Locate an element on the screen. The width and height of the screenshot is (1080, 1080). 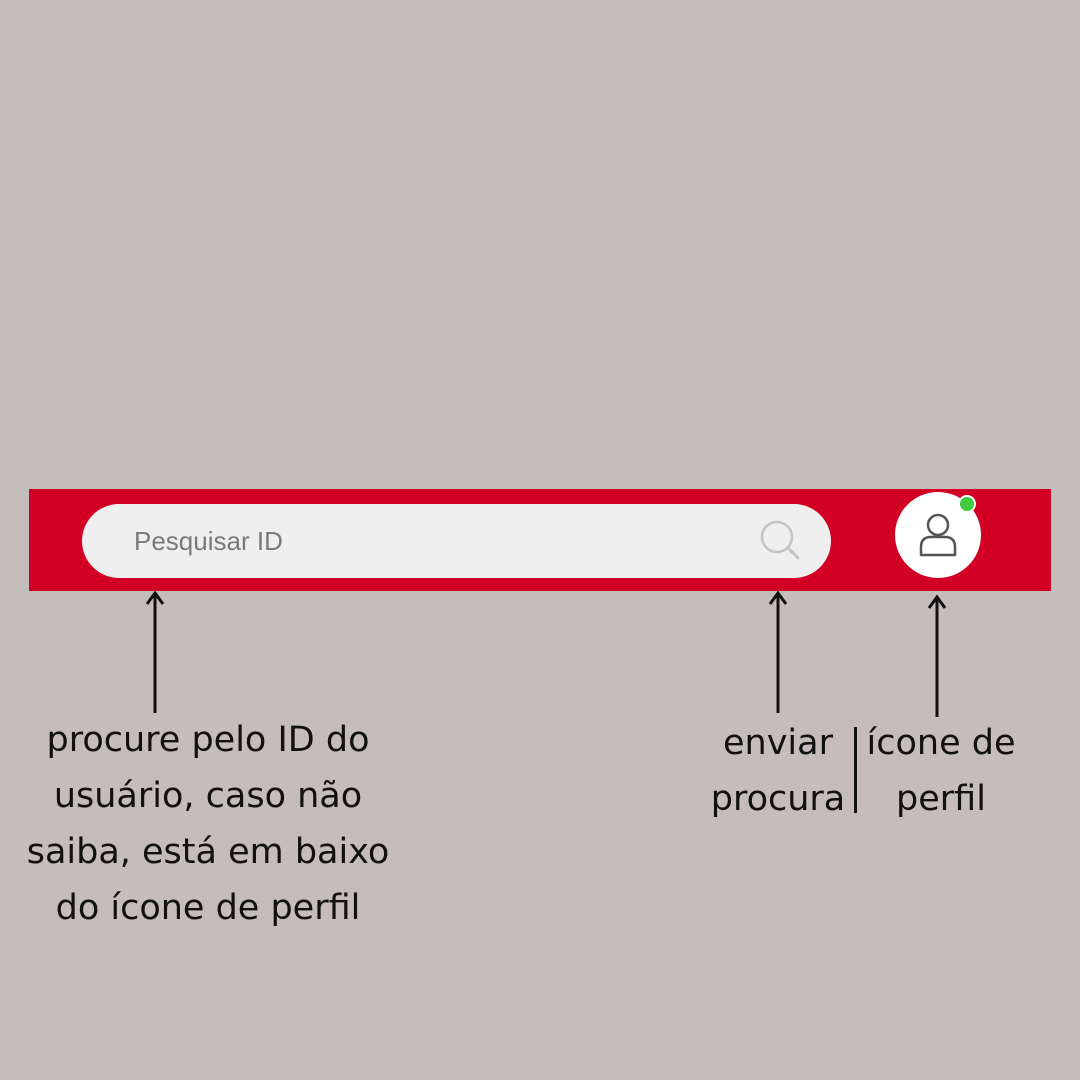
search-input is located at coordinates (434, 541).